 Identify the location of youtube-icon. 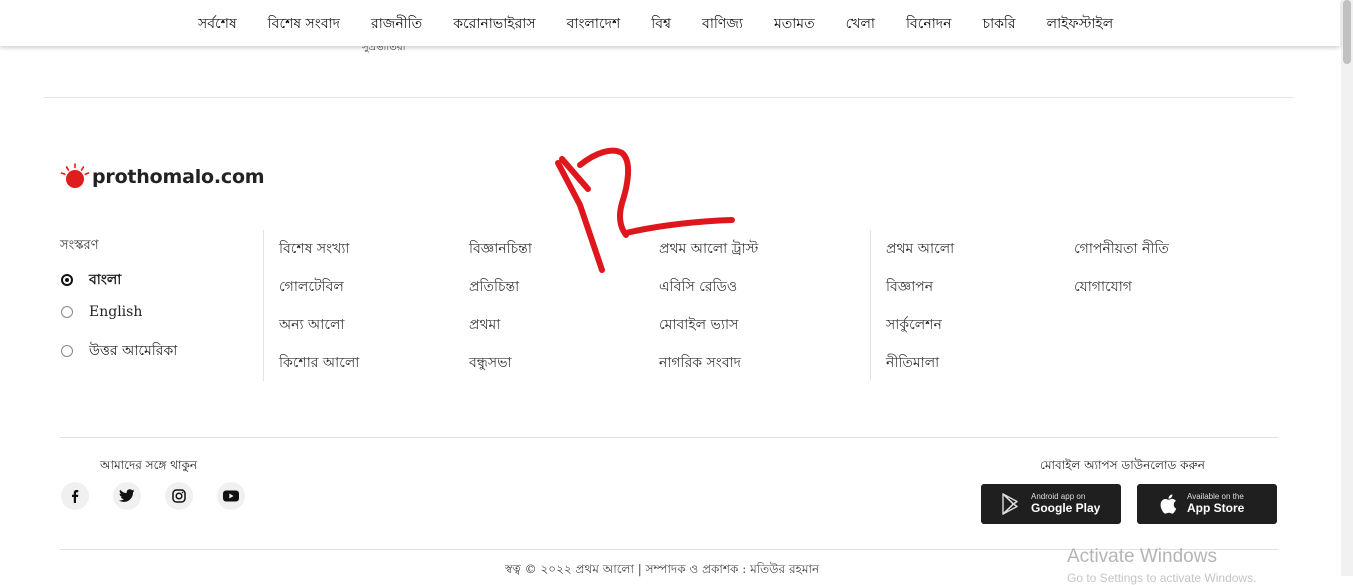
(231, 496).